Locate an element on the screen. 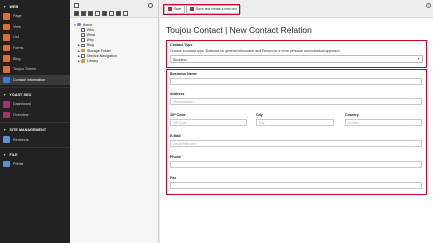 The image size is (433, 243). module-item-label: Blog is located at coordinates (17, 58).